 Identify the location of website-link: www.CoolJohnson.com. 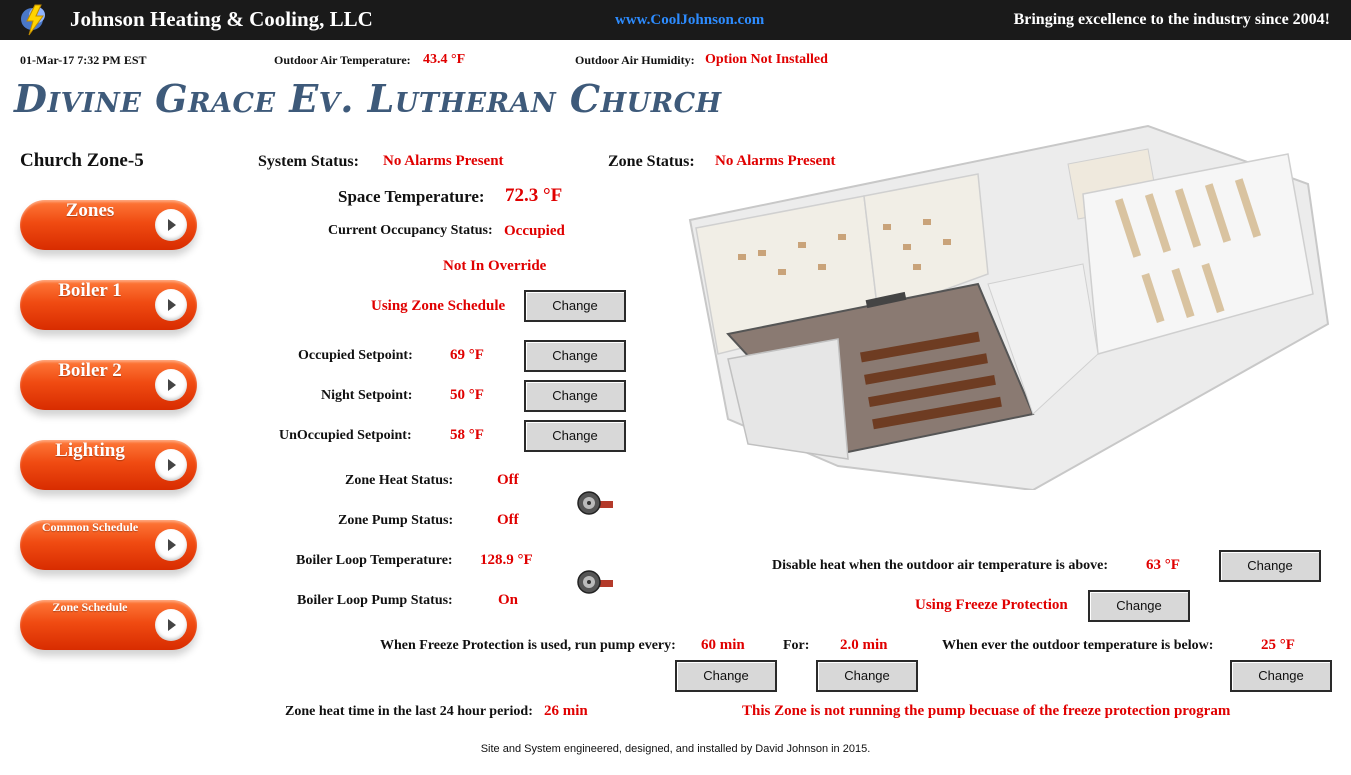
(689, 20).